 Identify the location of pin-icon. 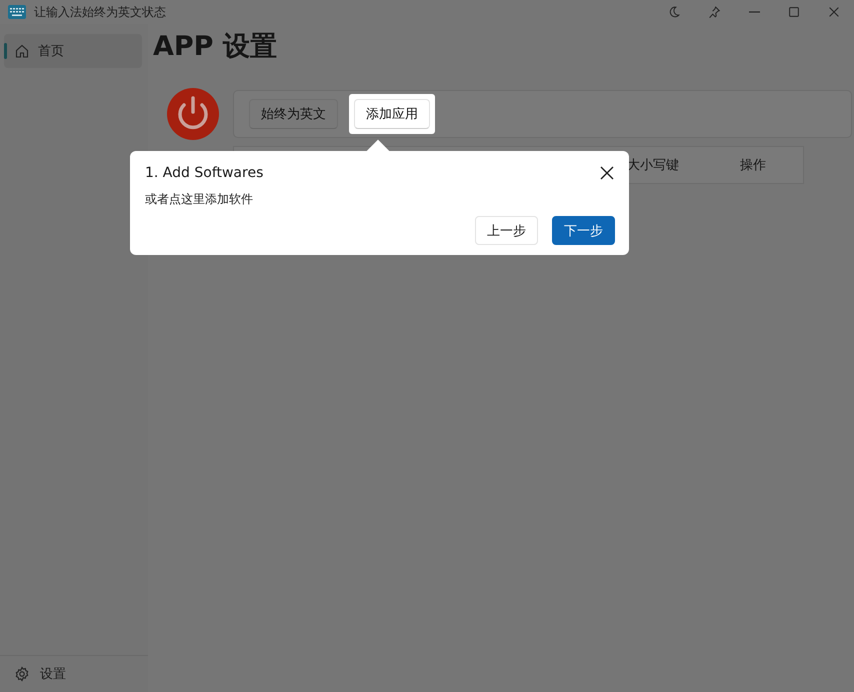
(714, 12).